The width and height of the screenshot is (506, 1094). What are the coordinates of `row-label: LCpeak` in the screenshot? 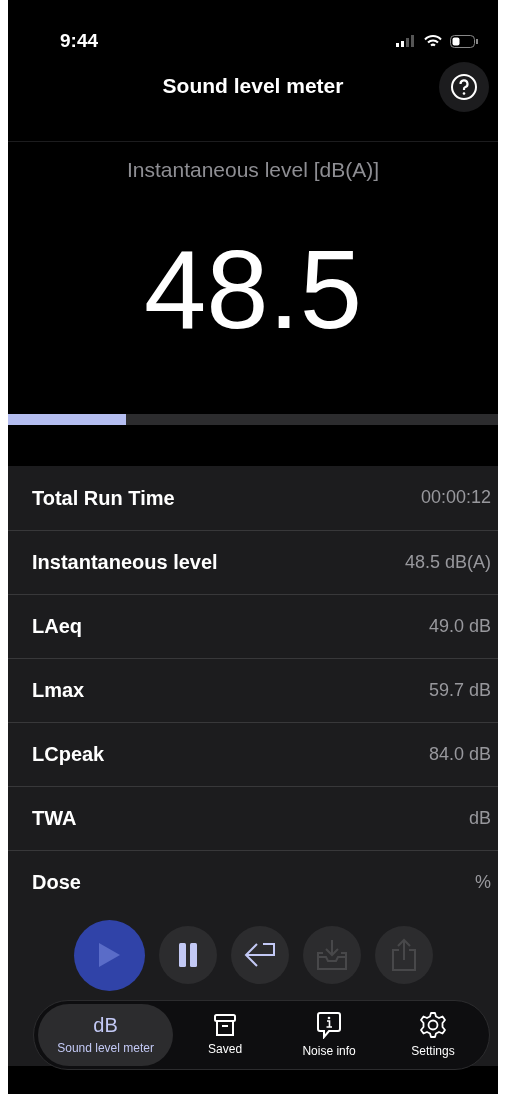 It's located at (68, 754).